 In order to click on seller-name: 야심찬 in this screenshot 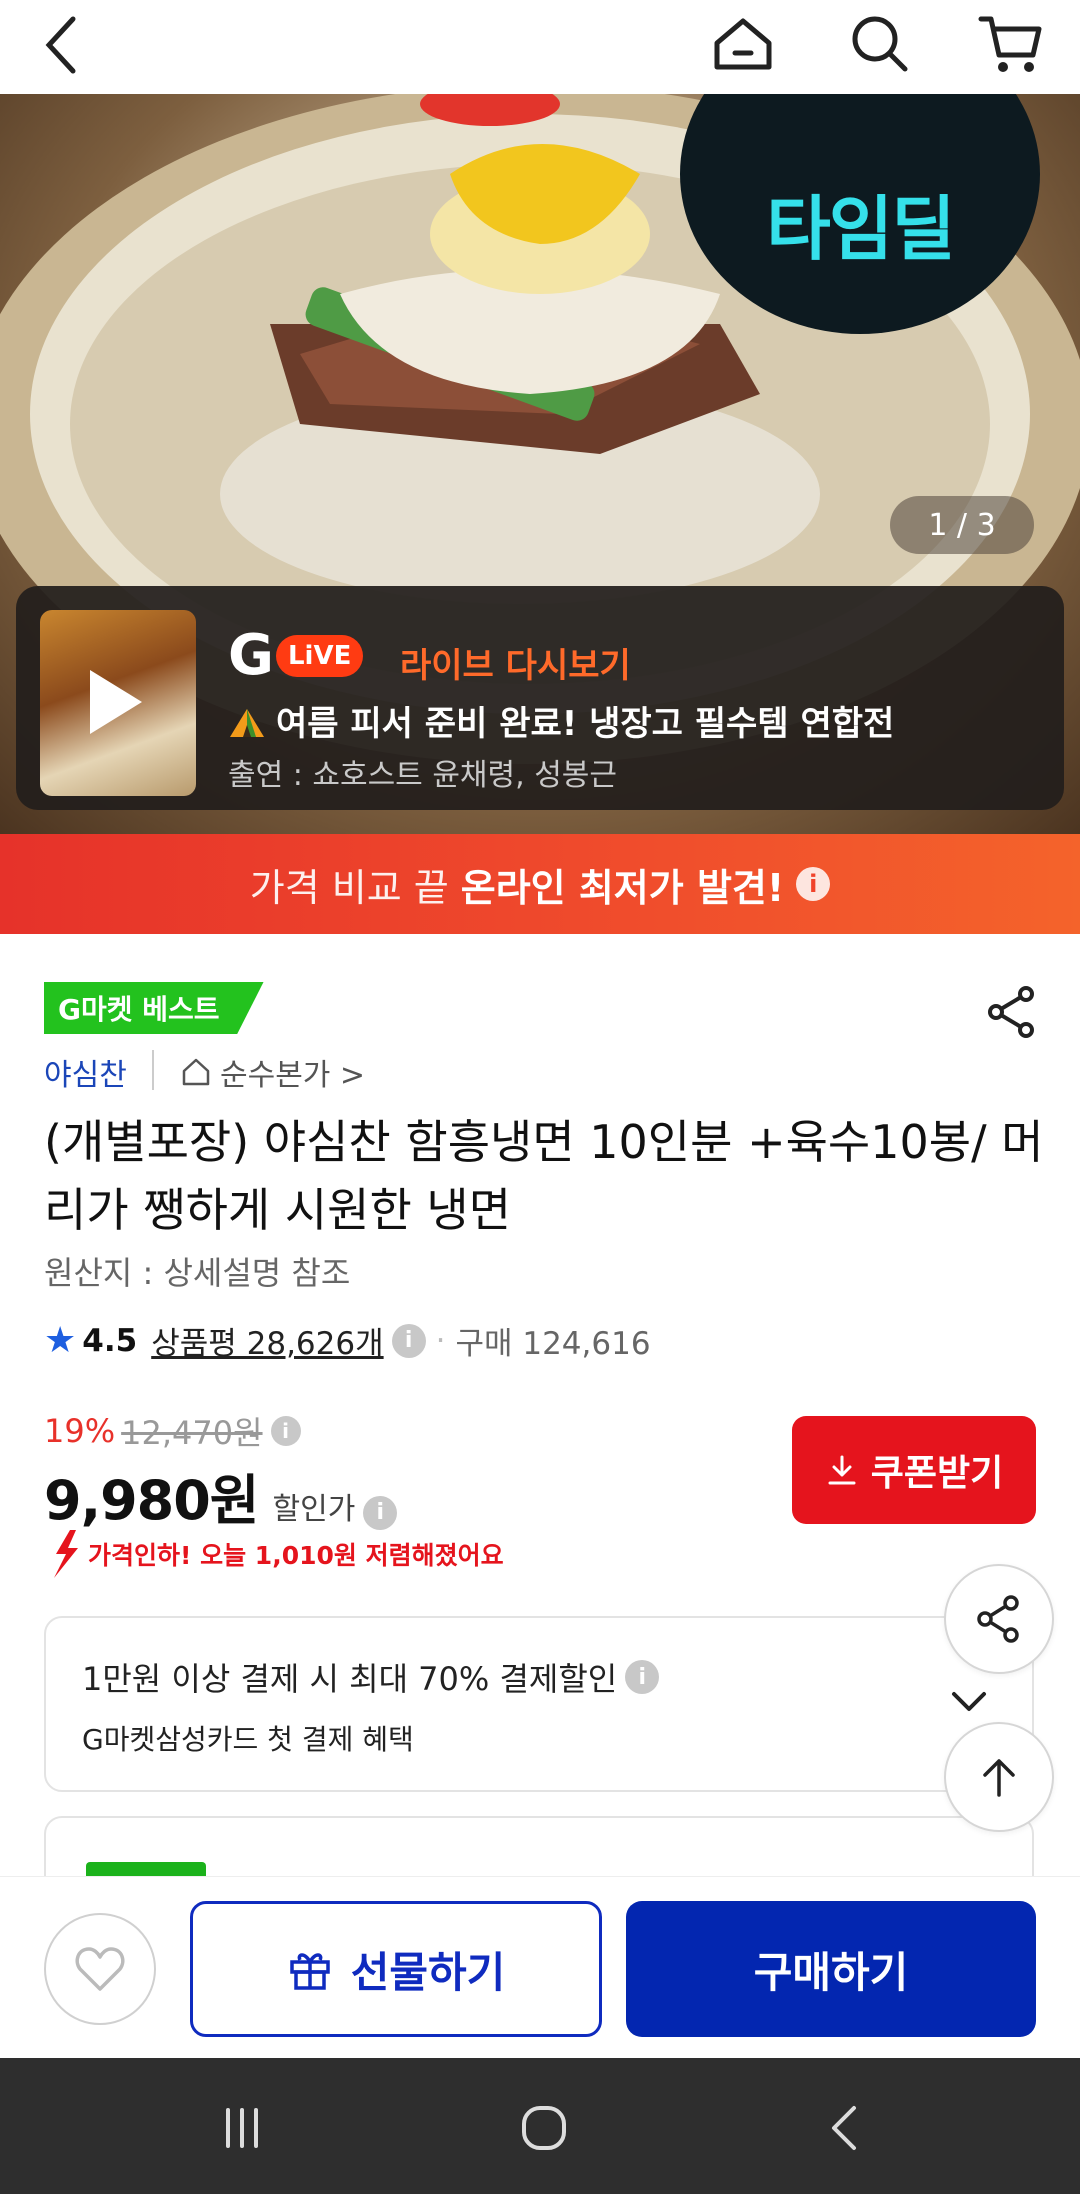, I will do `click(85, 1072)`.